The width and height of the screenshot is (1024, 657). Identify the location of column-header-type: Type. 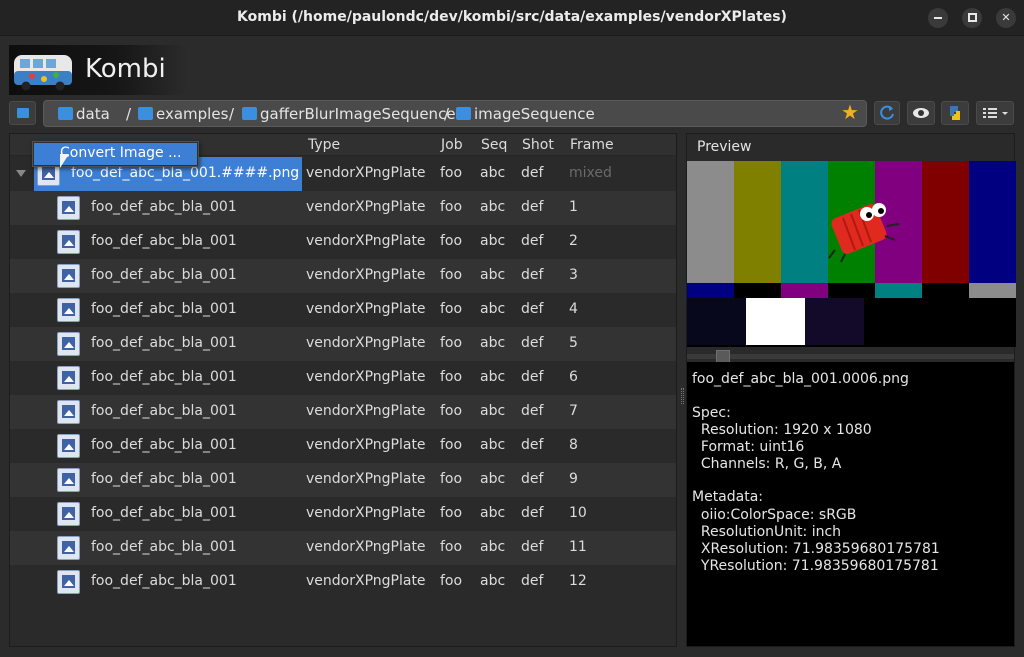
(324, 145).